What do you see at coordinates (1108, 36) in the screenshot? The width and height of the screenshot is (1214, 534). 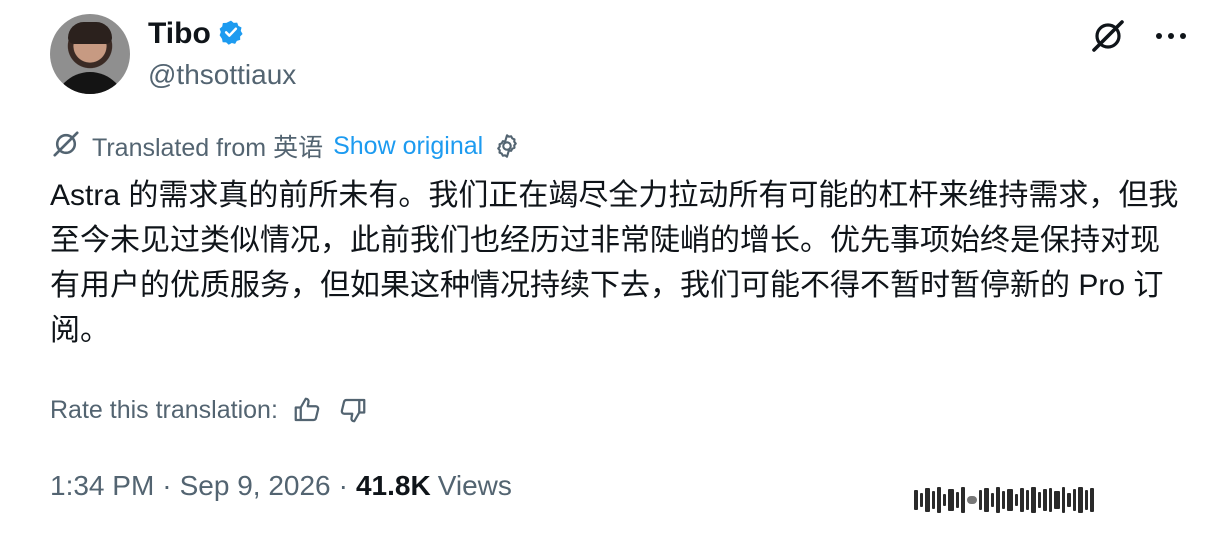 I see `grok-icon` at bounding box center [1108, 36].